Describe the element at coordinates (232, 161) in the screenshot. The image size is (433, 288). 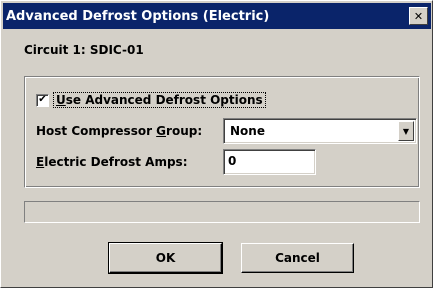
I see `electric-defrost-amps-value: 0` at that location.